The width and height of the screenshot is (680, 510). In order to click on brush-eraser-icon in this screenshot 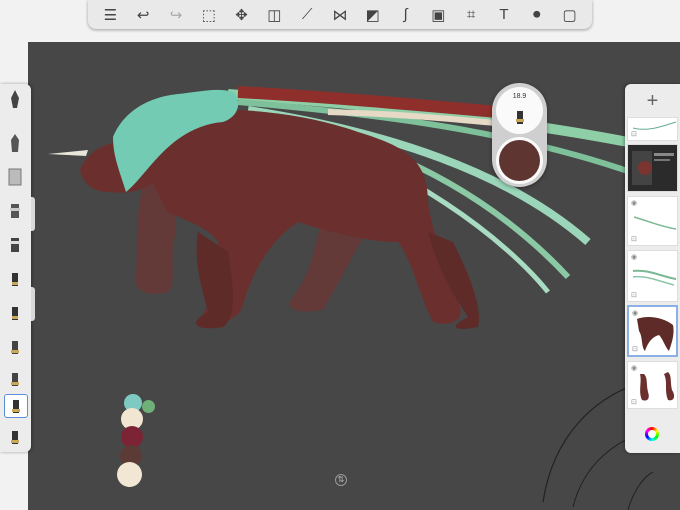, I will do `click(15, 177)`.